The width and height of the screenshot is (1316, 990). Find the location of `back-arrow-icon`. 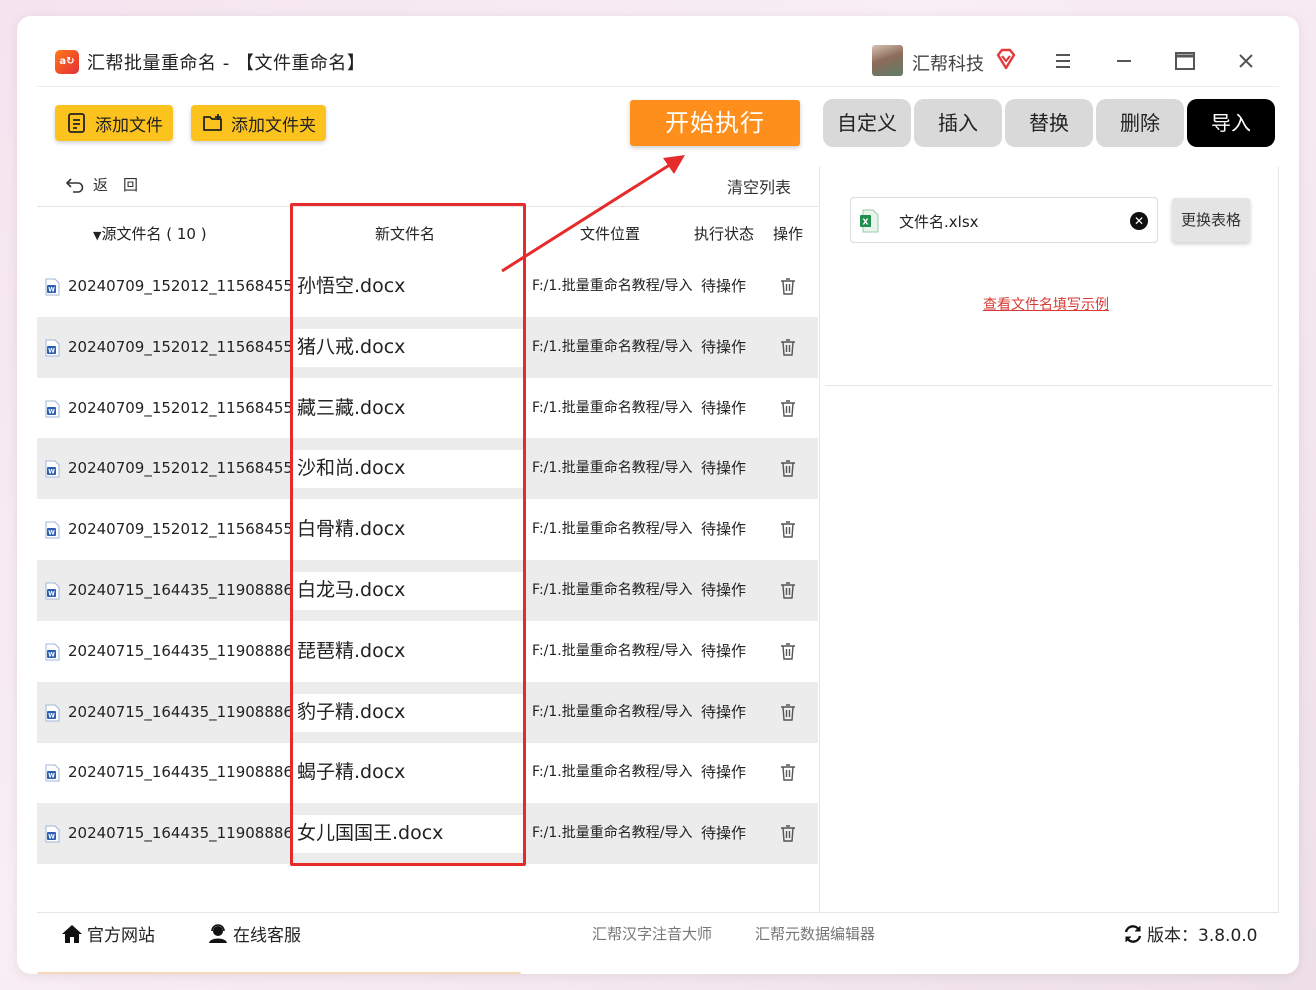

back-arrow-icon is located at coordinates (74, 185).